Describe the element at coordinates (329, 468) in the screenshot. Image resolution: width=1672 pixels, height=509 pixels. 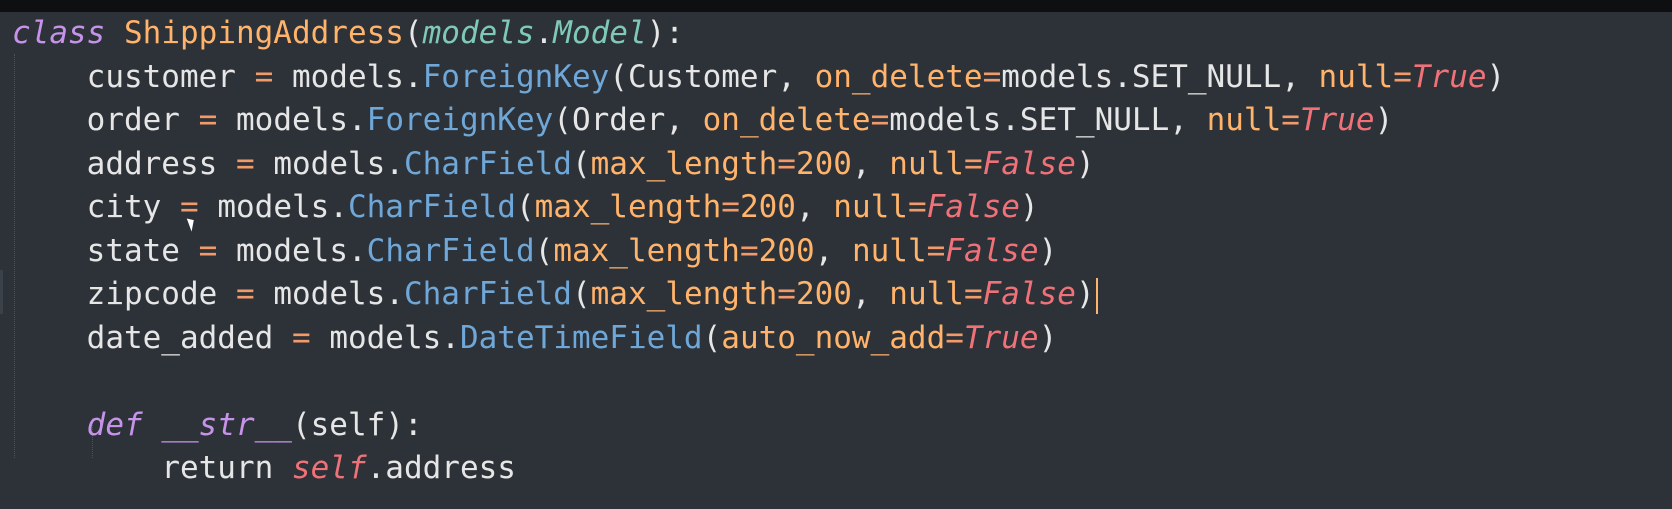
I see `self-keyword: self` at that location.